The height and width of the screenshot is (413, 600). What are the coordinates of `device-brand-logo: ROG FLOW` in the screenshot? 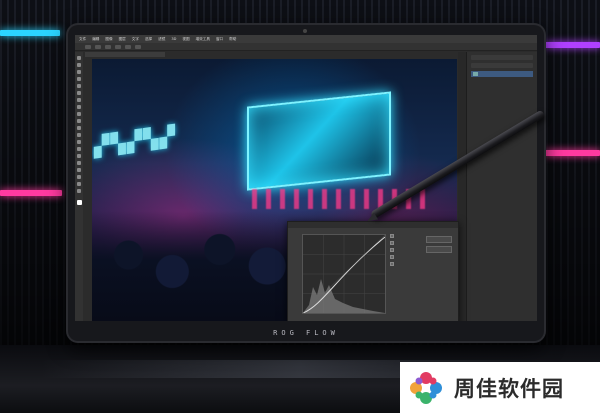 It's located at (306, 333).